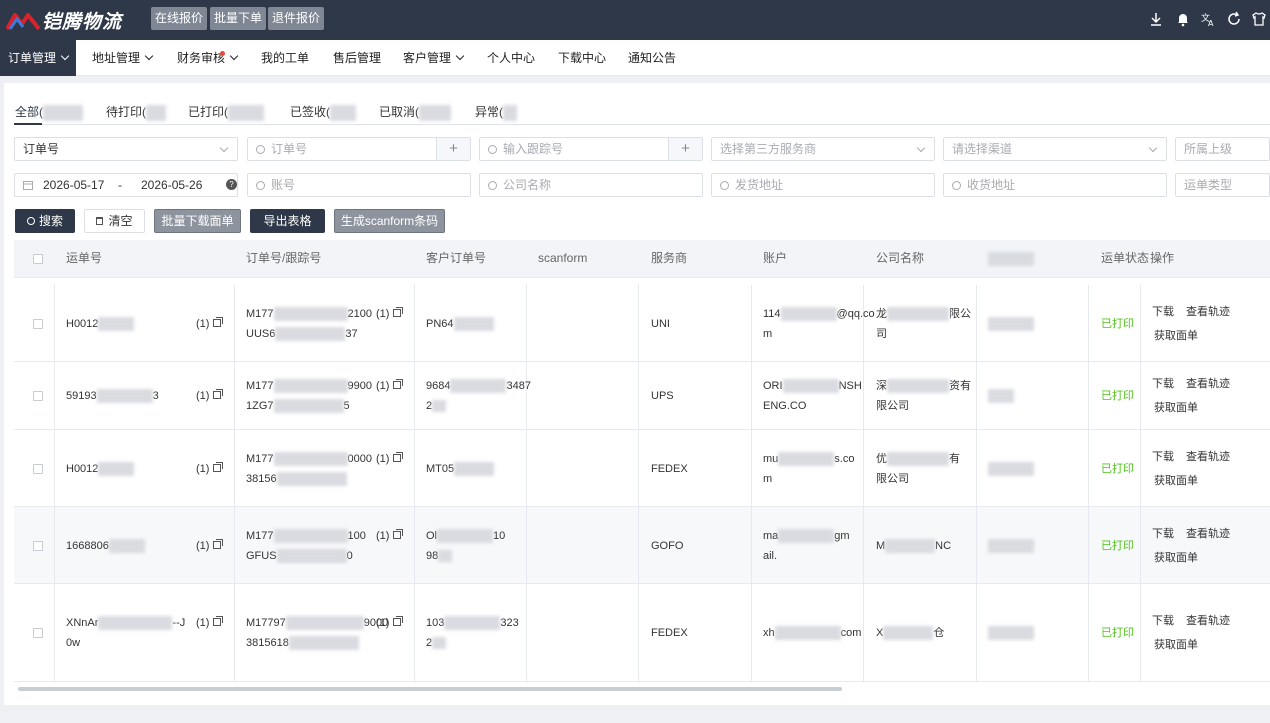 This screenshot has width=1270, height=723. What do you see at coordinates (809, 459) in the screenshot?
I see `account: mu s.co` at bounding box center [809, 459].